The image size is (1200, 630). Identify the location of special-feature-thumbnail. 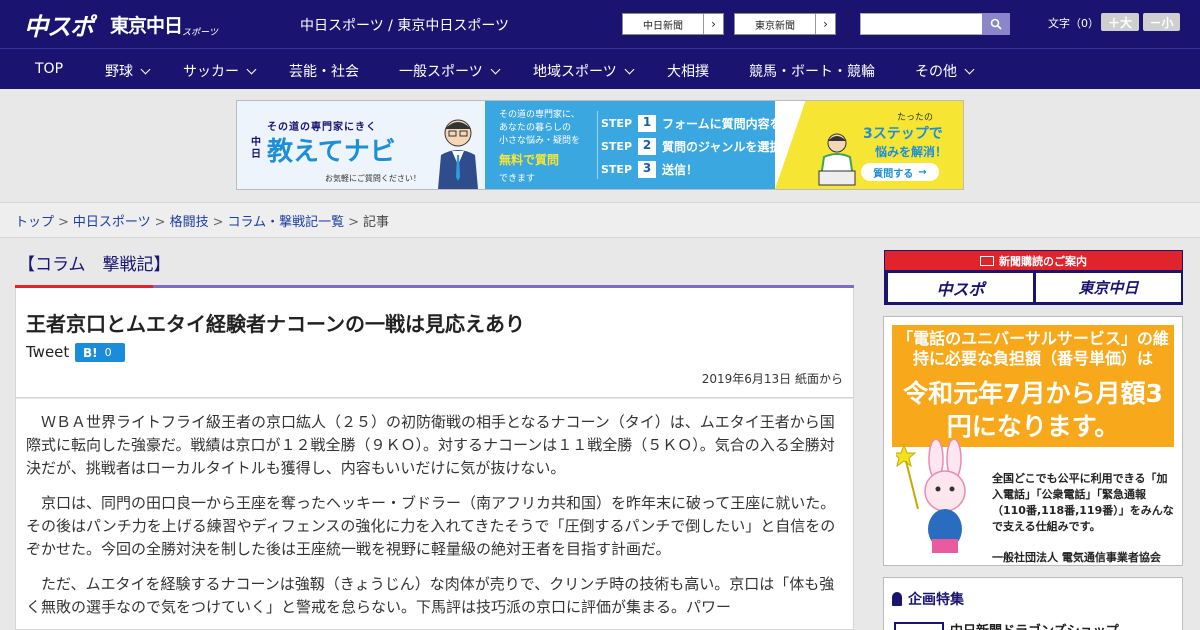
(919, 626).